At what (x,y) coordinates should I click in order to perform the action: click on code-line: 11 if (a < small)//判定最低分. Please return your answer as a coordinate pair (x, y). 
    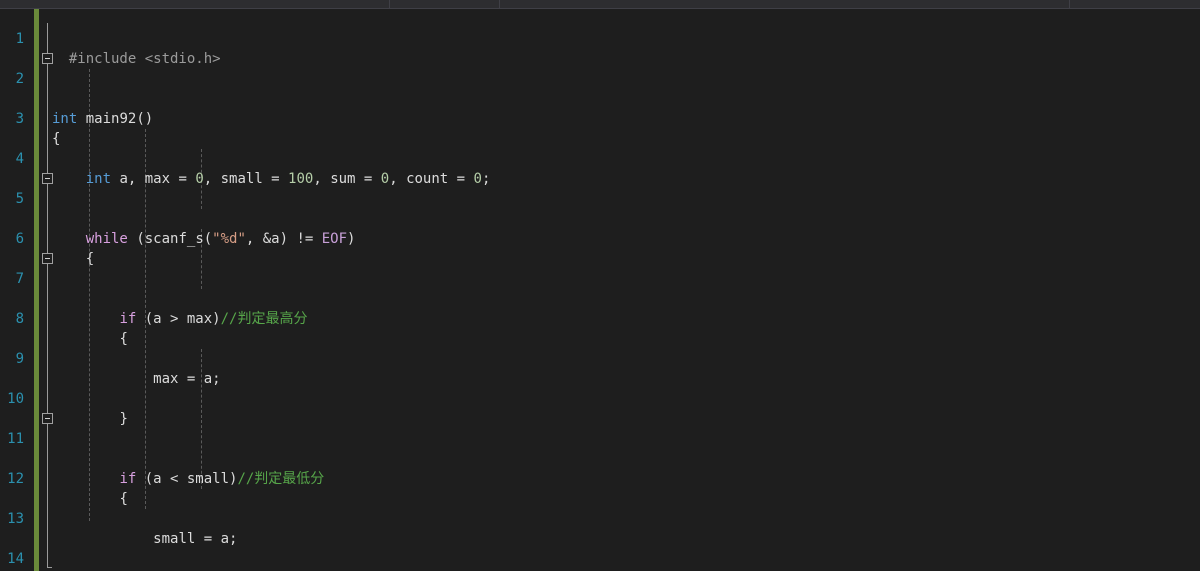
    Looking at the image, I should click on (600, 448).